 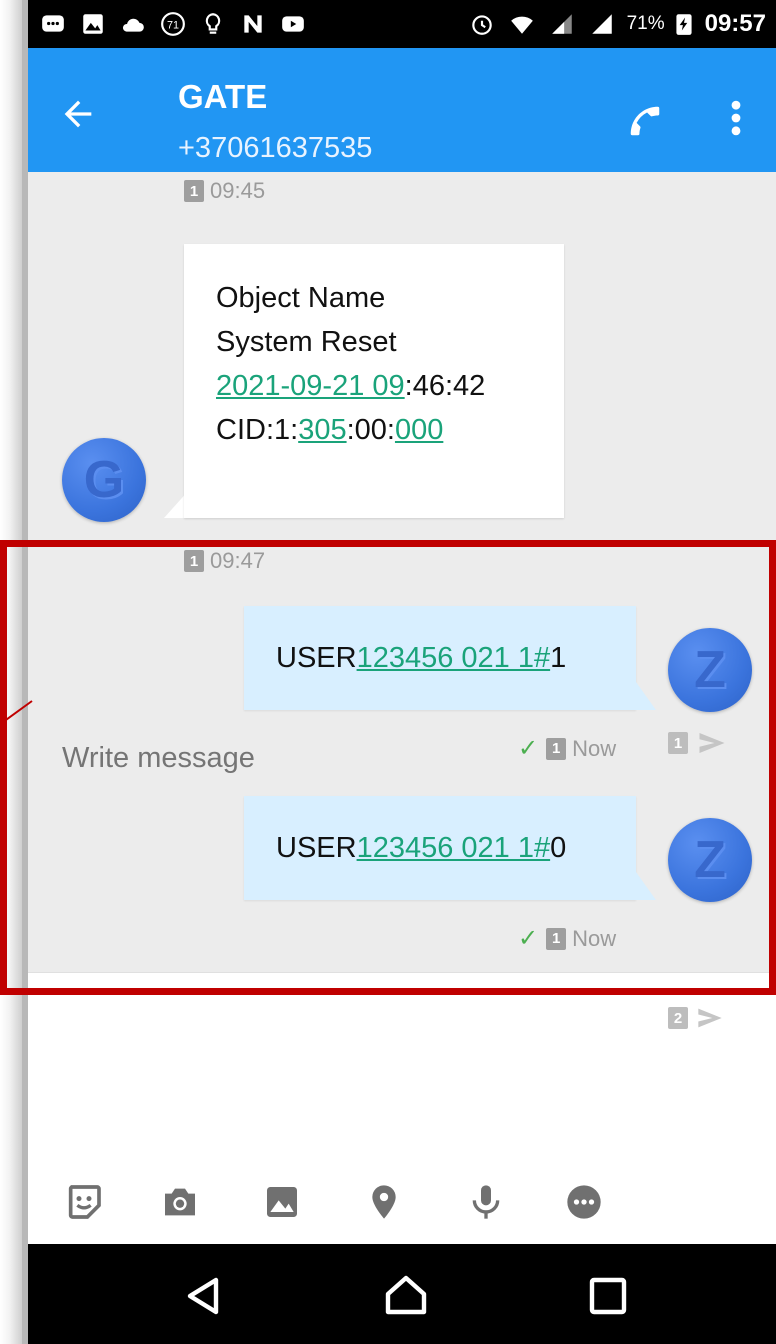 I want to click on microphone-icon, so click(x=486, y=1202).